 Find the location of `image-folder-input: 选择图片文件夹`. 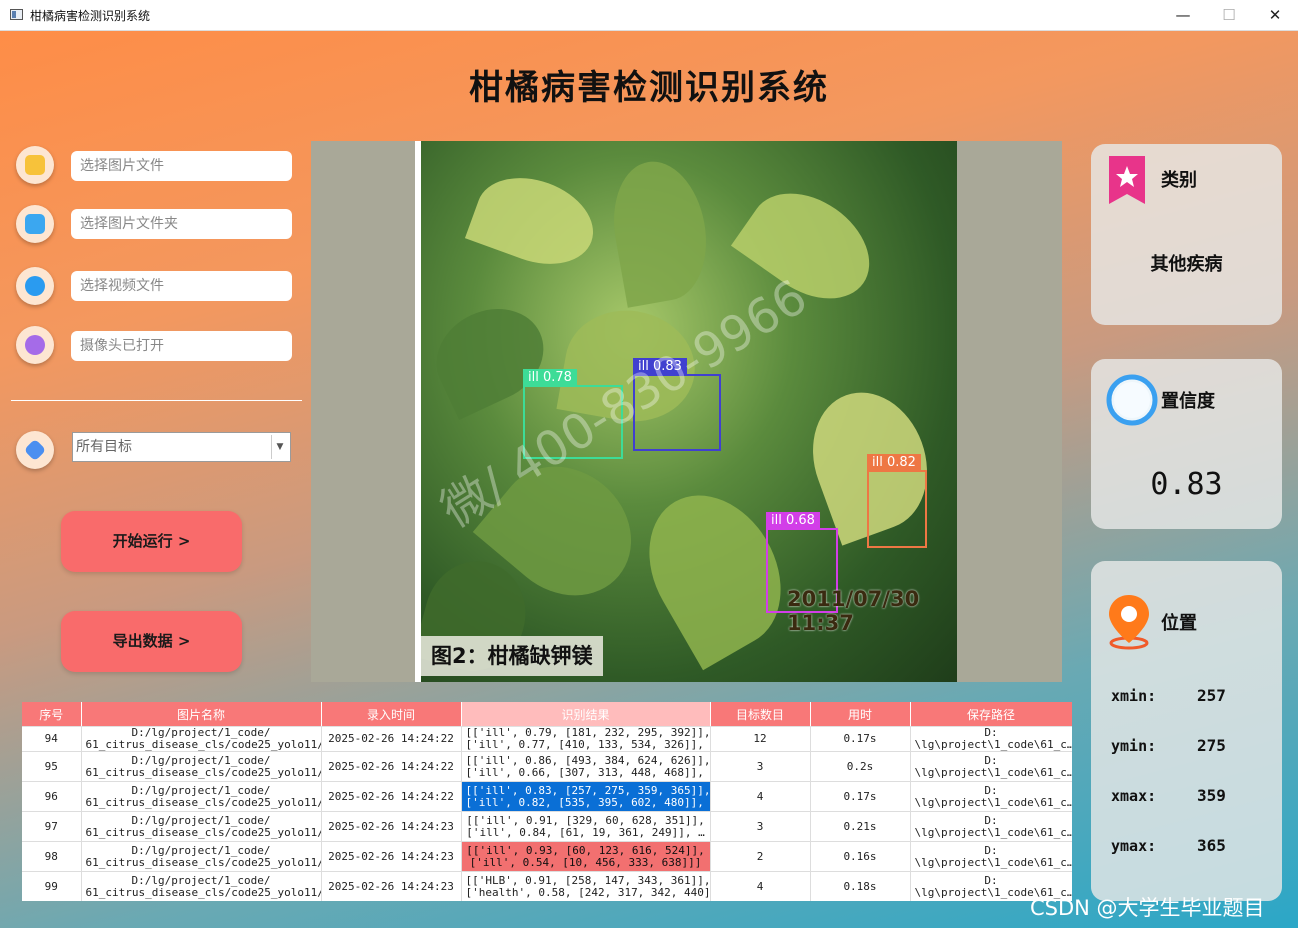

image-folder-input: 选择图片文件夹 is located at coordinates (181, 224).